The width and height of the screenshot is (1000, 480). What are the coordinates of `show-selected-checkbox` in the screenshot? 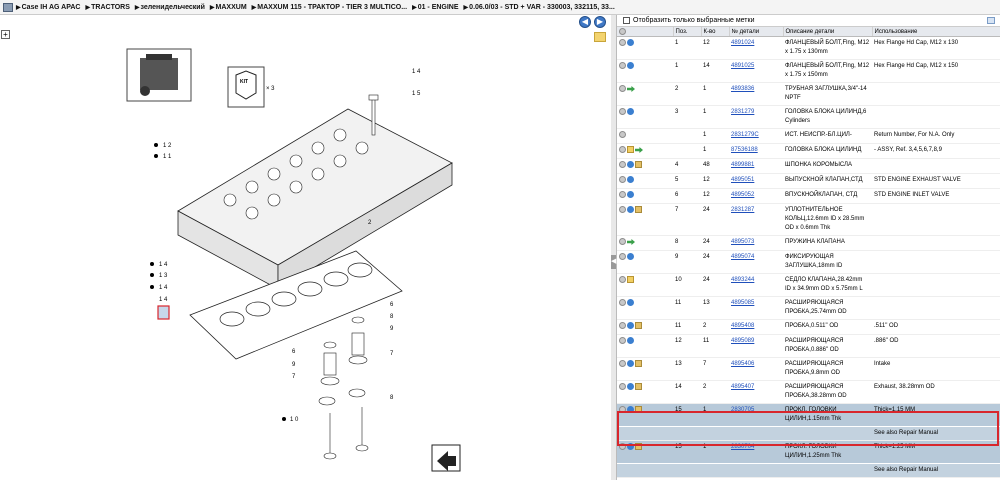 It's located at (626, 20).